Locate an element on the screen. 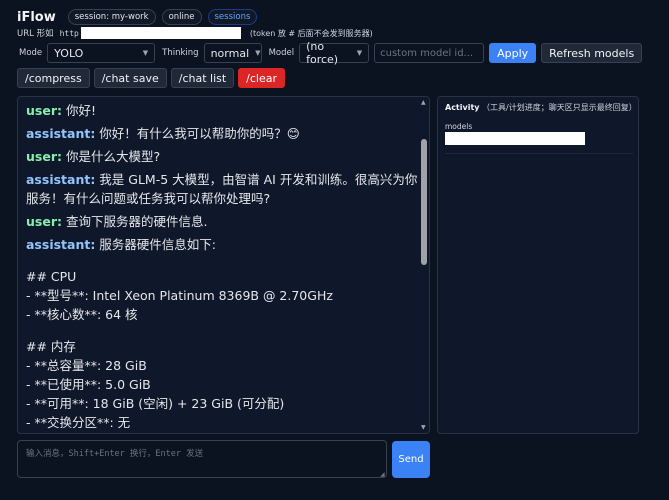  custom-model-input is located at coordinates (429, 53).